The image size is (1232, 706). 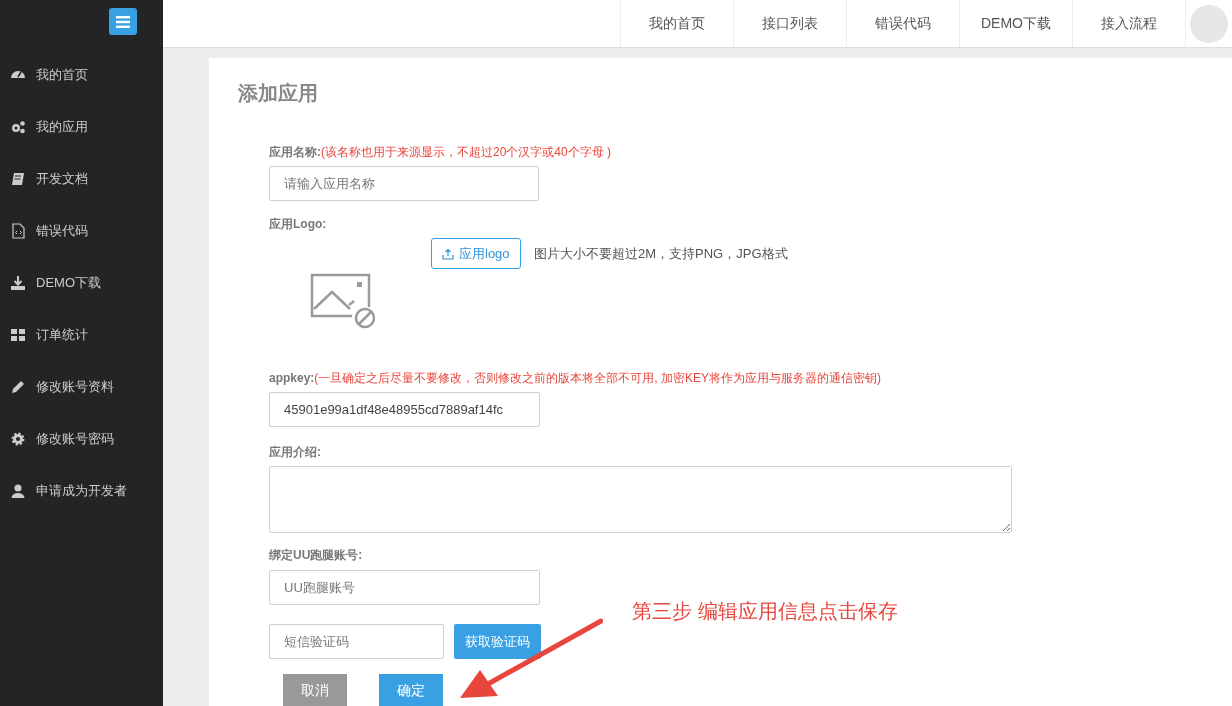 I want to click on input-field: UU跑腿账号, so click(x=404, y=587).